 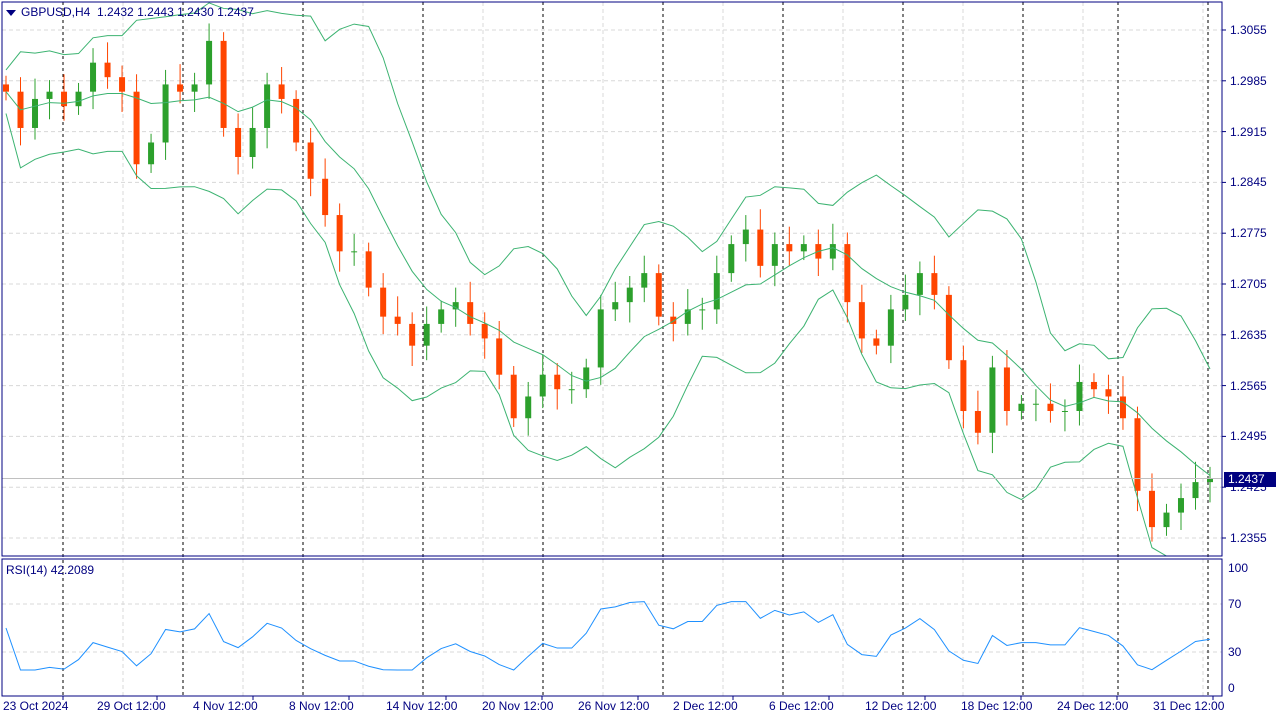 What do you see at coordinates (235, 12) in the screenshot?
I see `close-value: 1.2437` at bounding box center [235, 12].